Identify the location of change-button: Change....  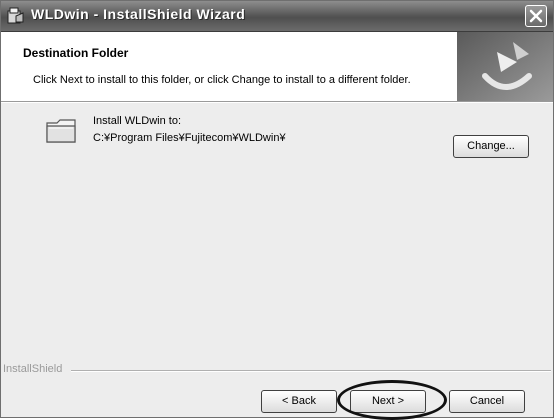
(491, 146).